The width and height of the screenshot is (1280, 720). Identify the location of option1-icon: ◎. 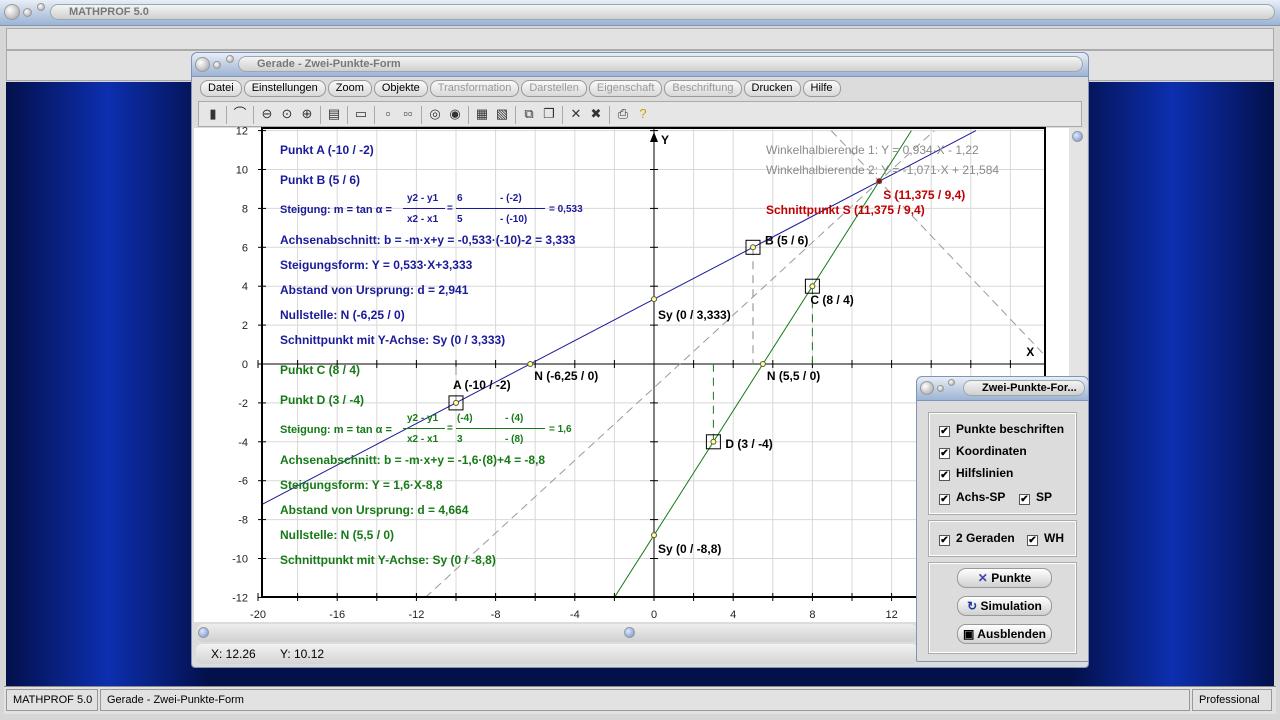
(435, 114).